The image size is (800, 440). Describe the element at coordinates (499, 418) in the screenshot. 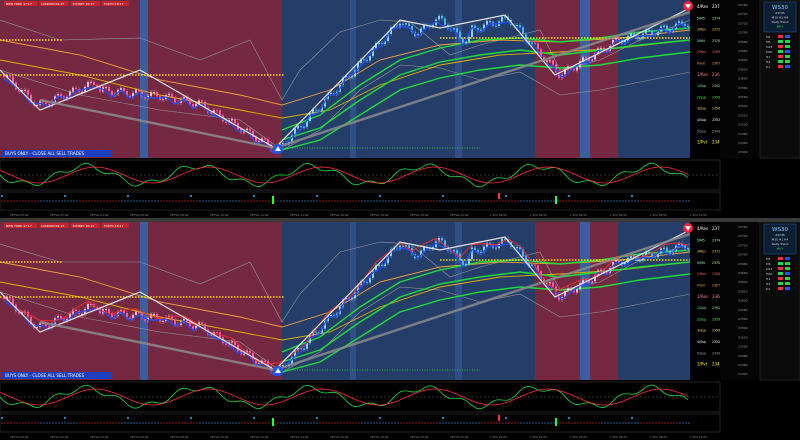

I see `sell-signal-bar` at that location.